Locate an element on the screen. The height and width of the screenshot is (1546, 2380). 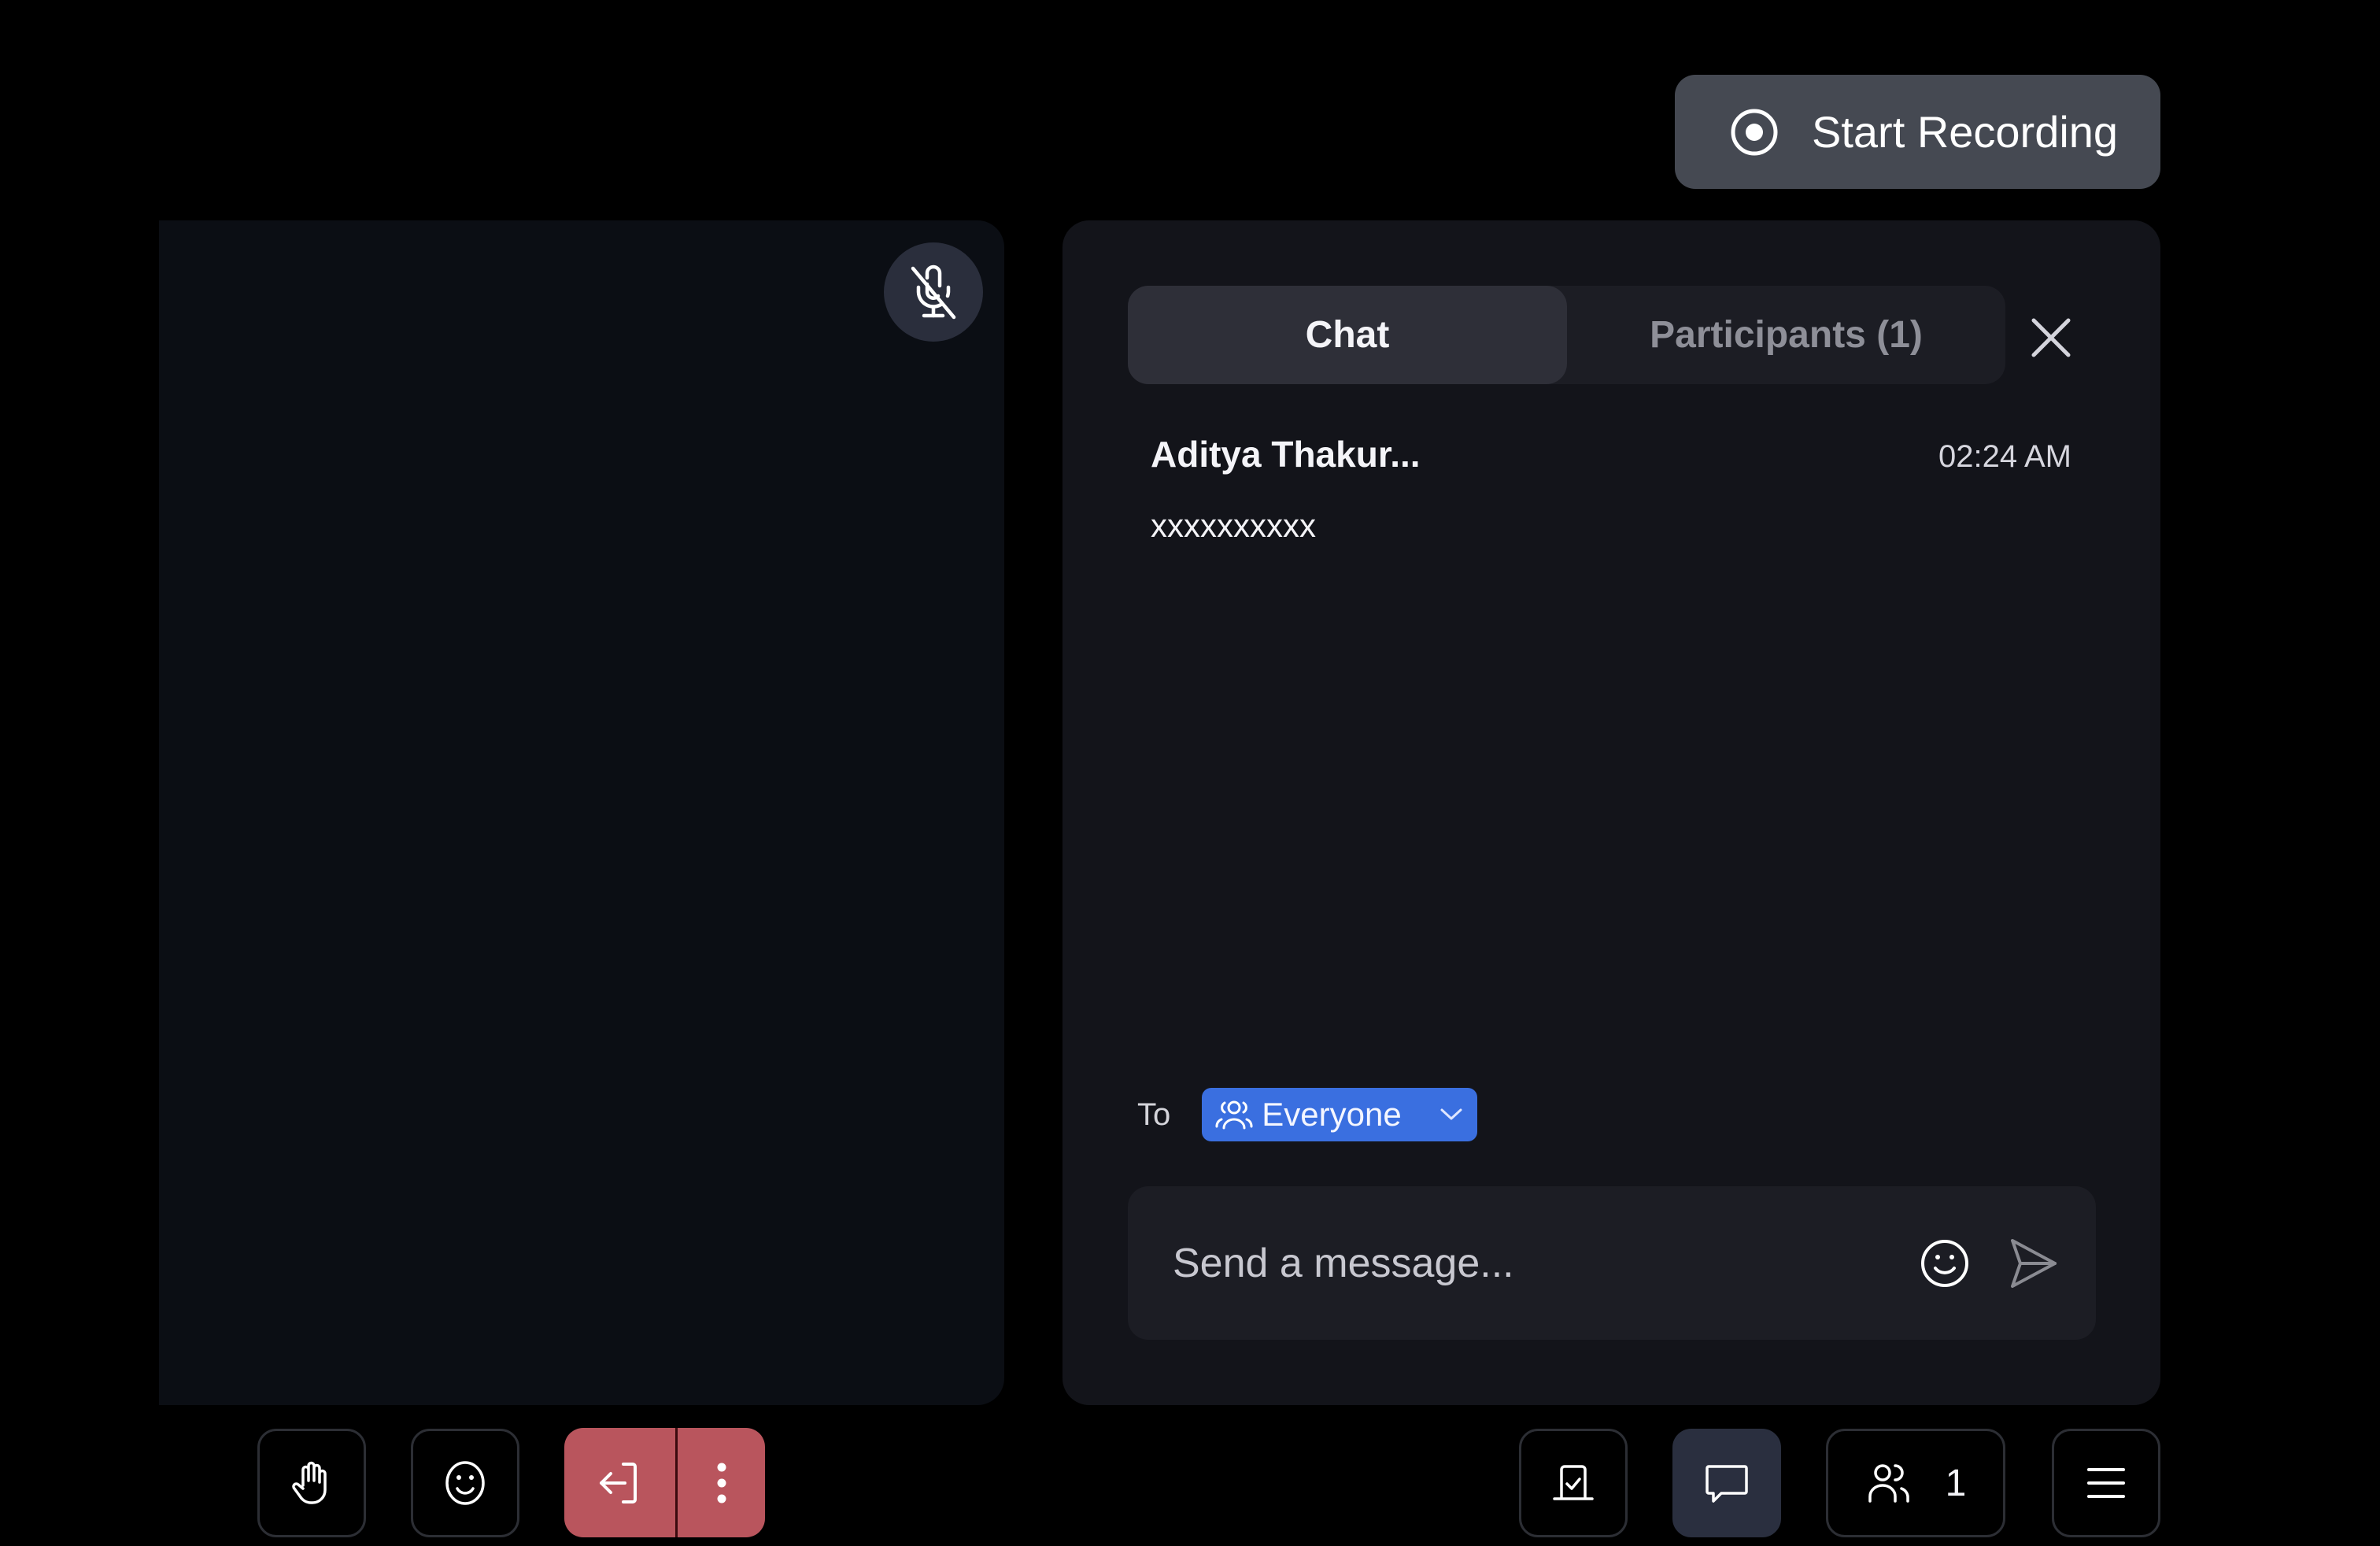
whiteboard-button is located at coordinates (1573, 1483).